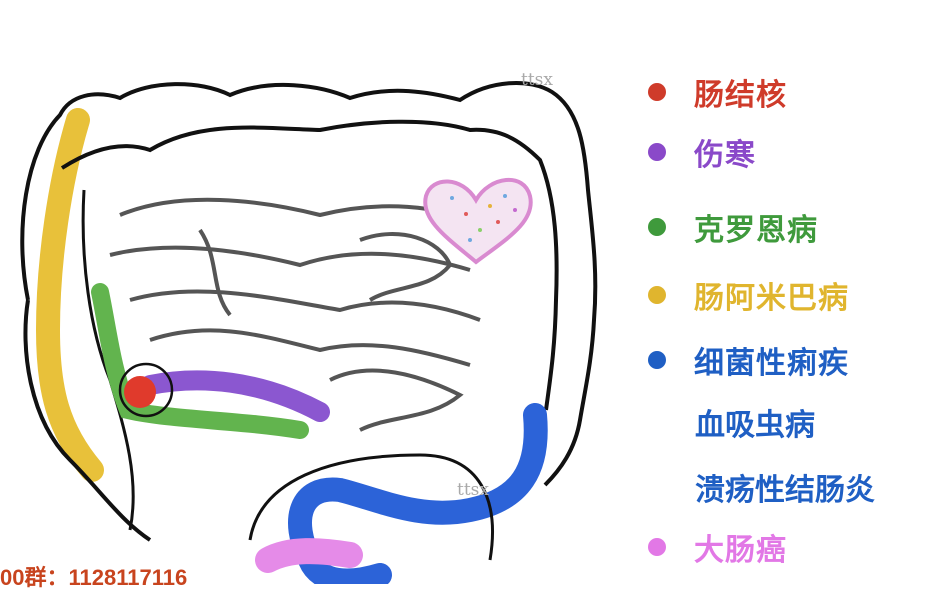 The image size is (938, 592). What do you see at coordinates (94, 577) in the screenshot?
I see `footer-group-number: 00群：1128117116` at bounding box center [94, 577].